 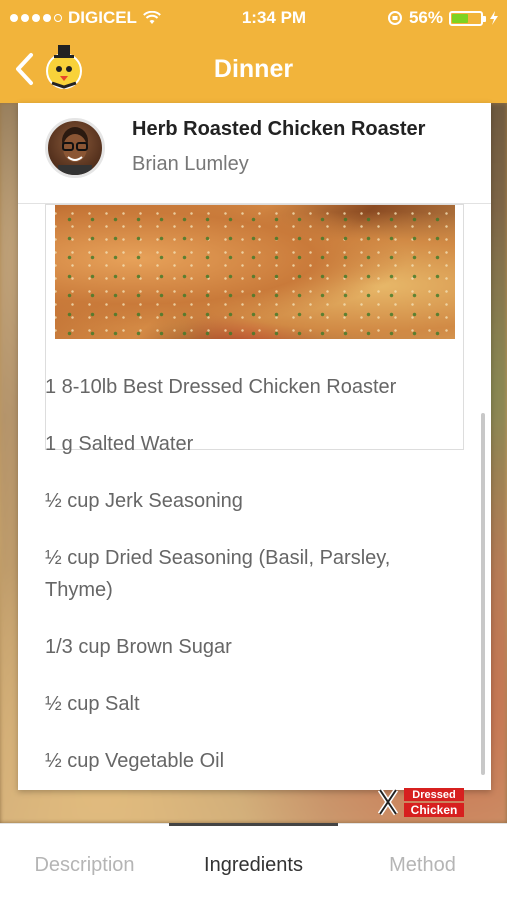 I want to click on tab-method: Method, so click(x=422, y=862).